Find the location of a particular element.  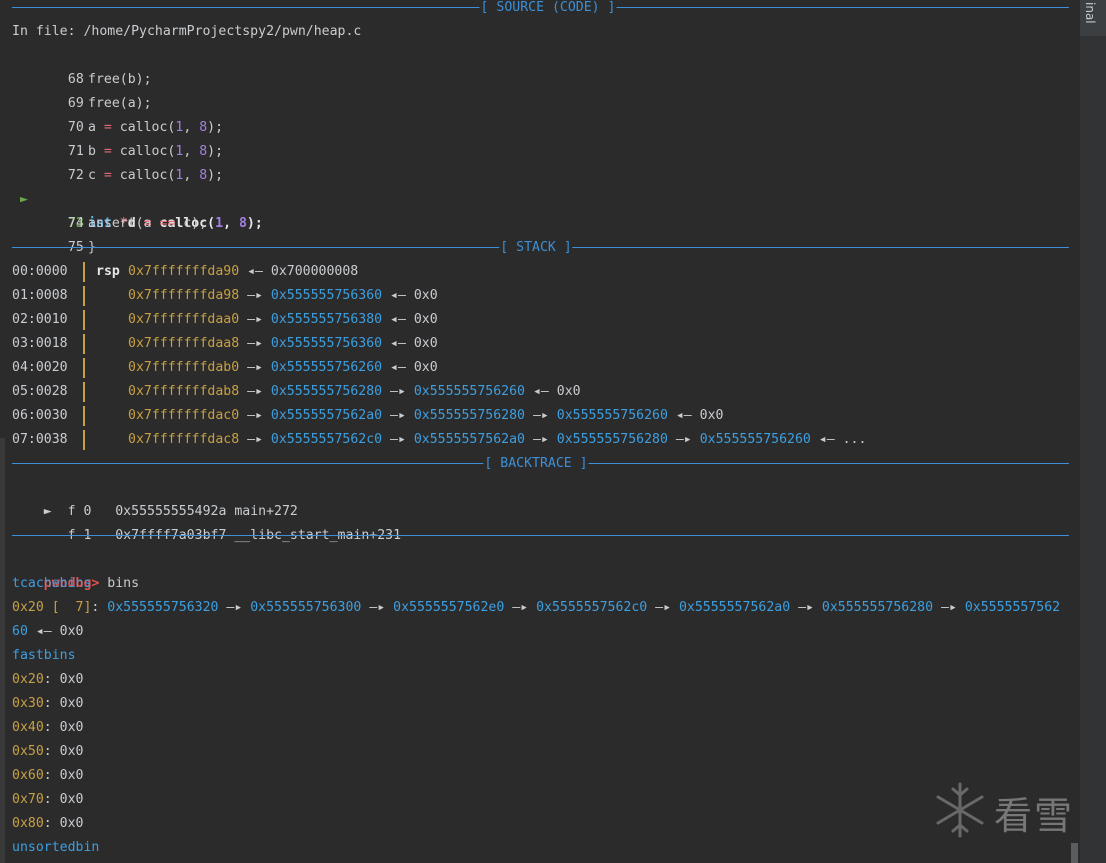

stack-section-header: [ STACK ] is located at coordinates (540, 248).